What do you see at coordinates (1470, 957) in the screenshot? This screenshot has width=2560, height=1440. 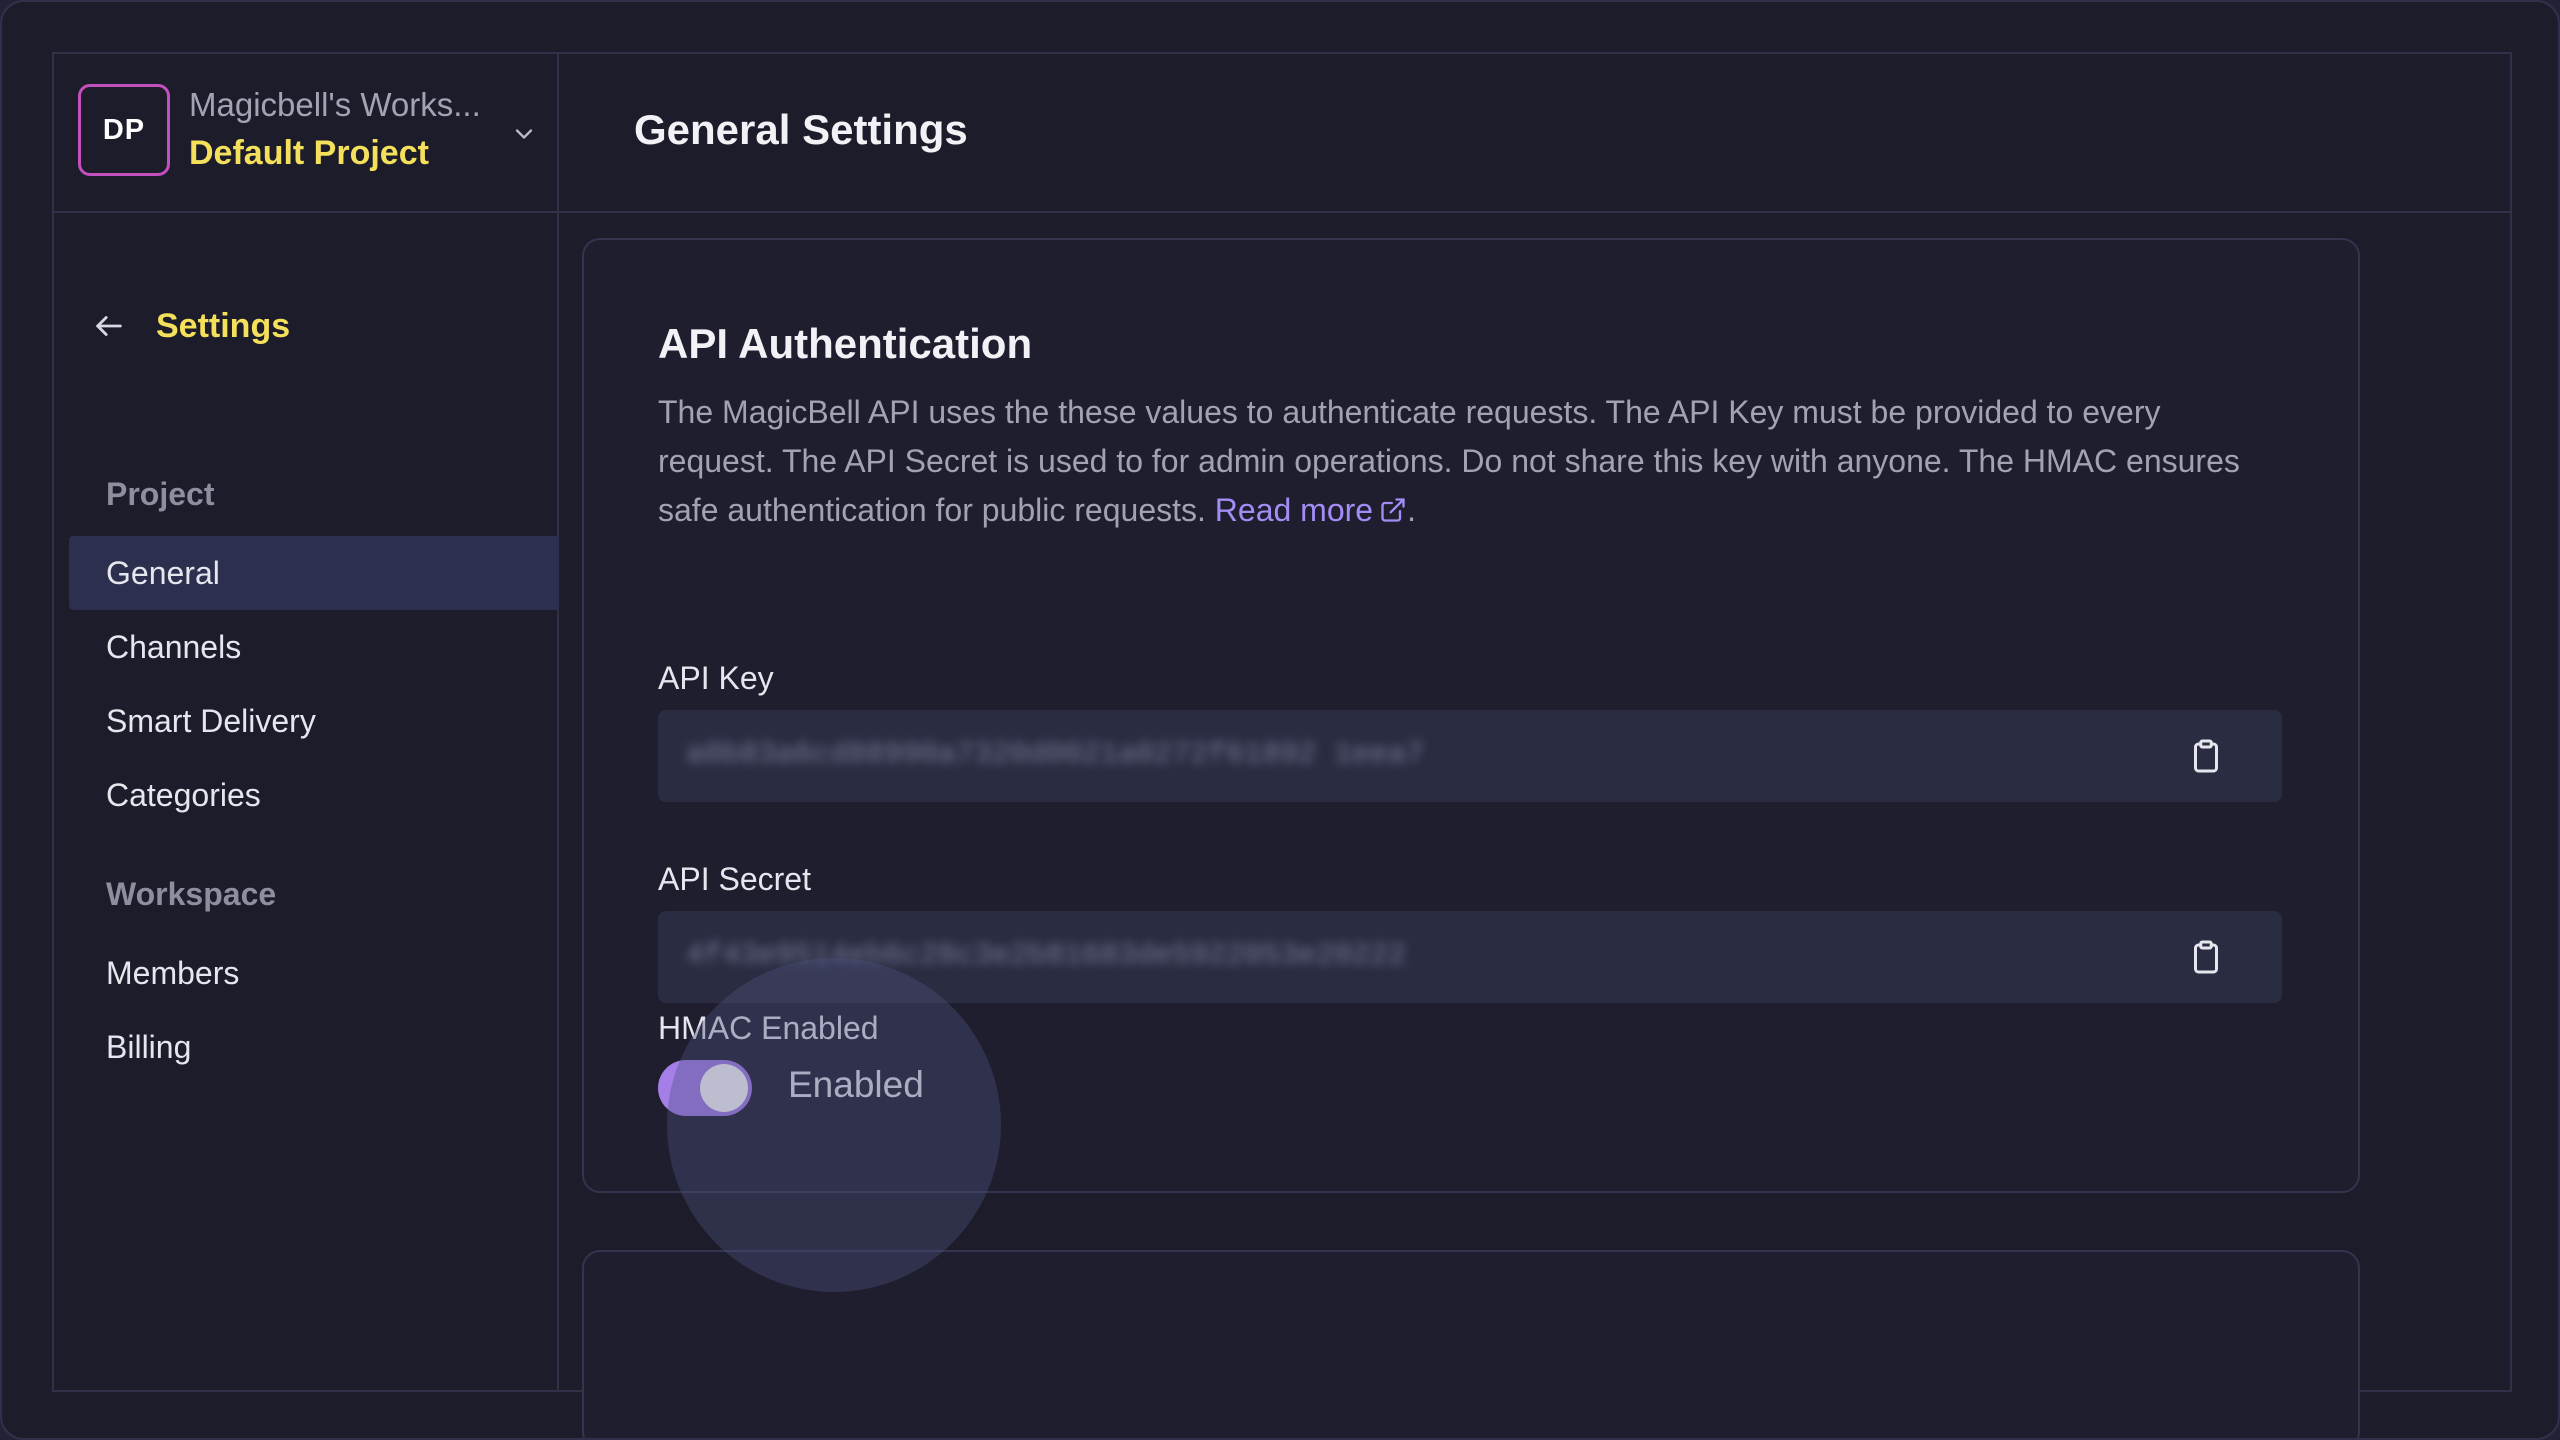 I see `api-secret-field: 4f43e9514eb6c28c3e2b81683de5922053e20222` at bounding box center [1470, 957].